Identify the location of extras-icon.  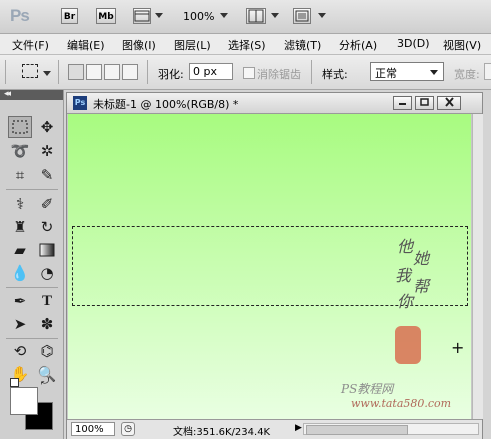
(142, 16).